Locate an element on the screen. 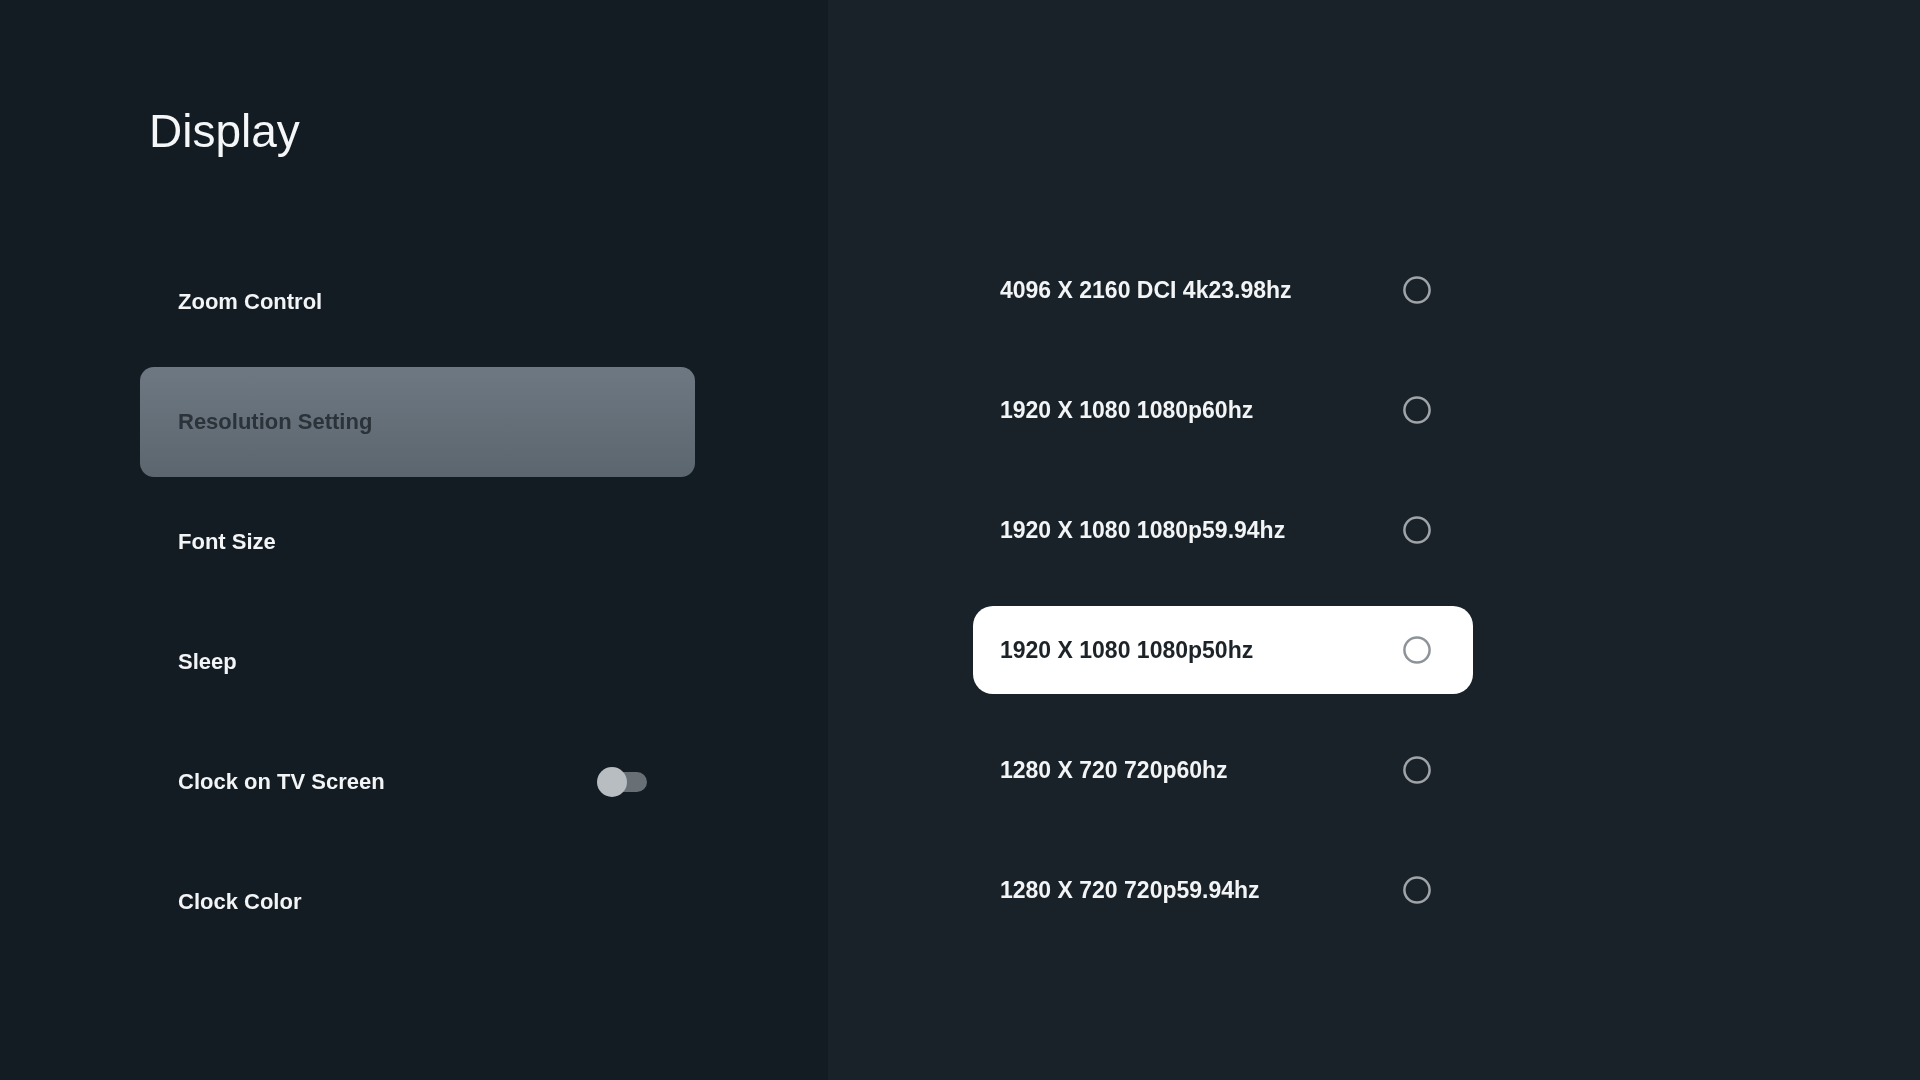 Image resolution: width=1920 pixels, height=1080 pixels. menu-item: Clock Color is located at coordinates (417, 902).